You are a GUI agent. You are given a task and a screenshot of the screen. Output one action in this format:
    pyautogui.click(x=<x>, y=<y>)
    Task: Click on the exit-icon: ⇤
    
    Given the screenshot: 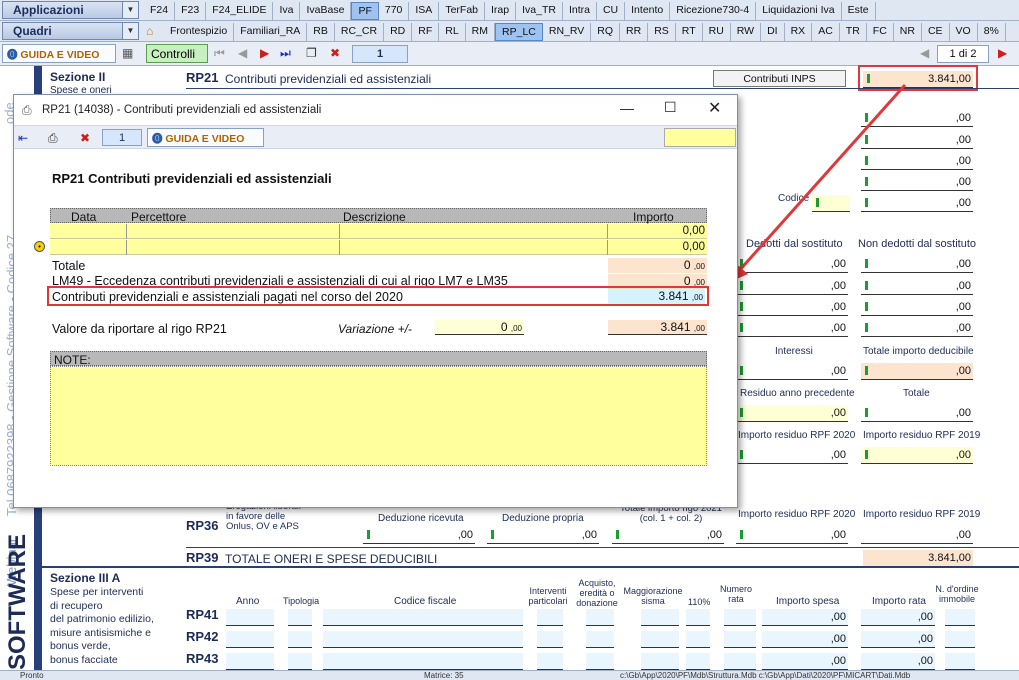 What is the action you would take?
    pyautogui.click(x=23, y=138)
    